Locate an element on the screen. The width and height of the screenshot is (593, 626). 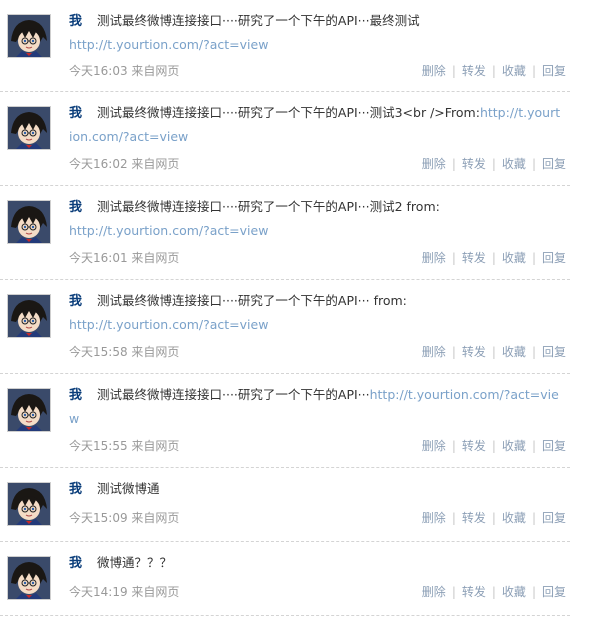
post-item: 我测试微博通 今天15:09 来自网页 删除 | 转发 | 收藏 | 回复 is located at coordinates (285, 505).